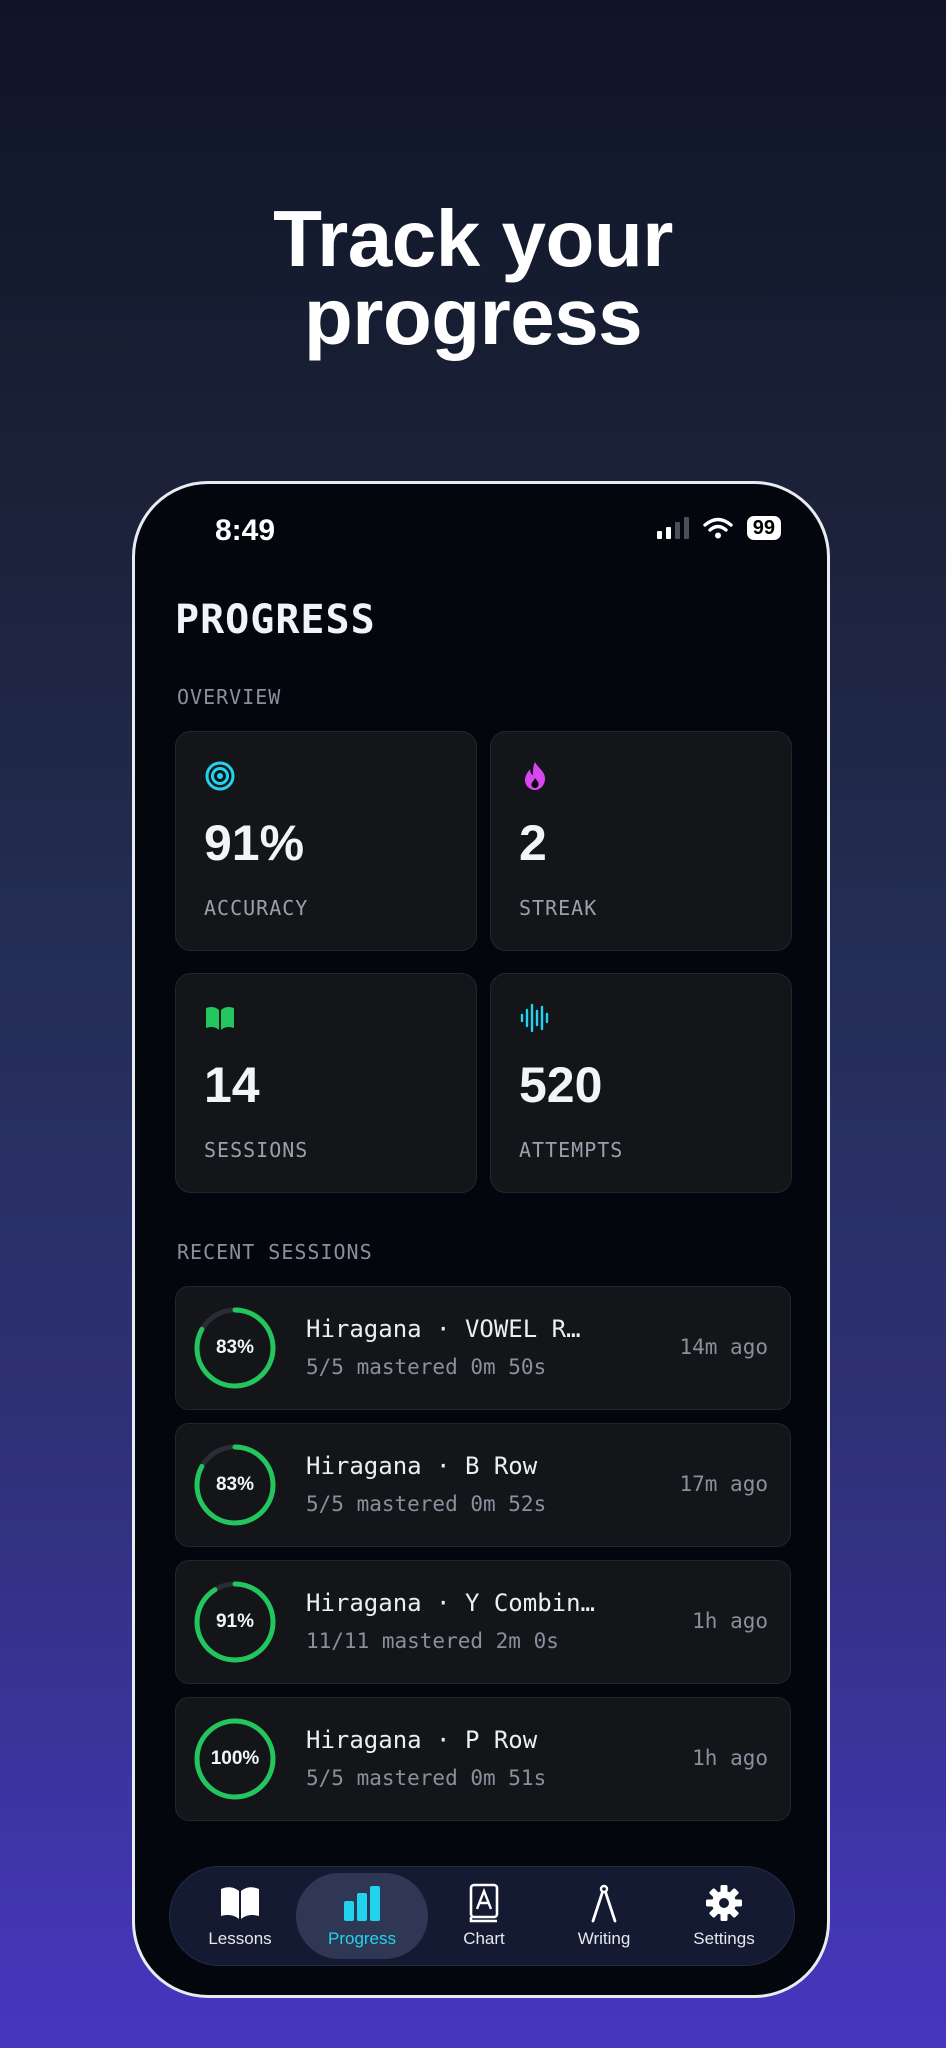  What do you see at coordinates (641, 1083) in the screenshot?
I see `attempts-card: 520 ATTEMPTS` at bounding box center [641, 1083].